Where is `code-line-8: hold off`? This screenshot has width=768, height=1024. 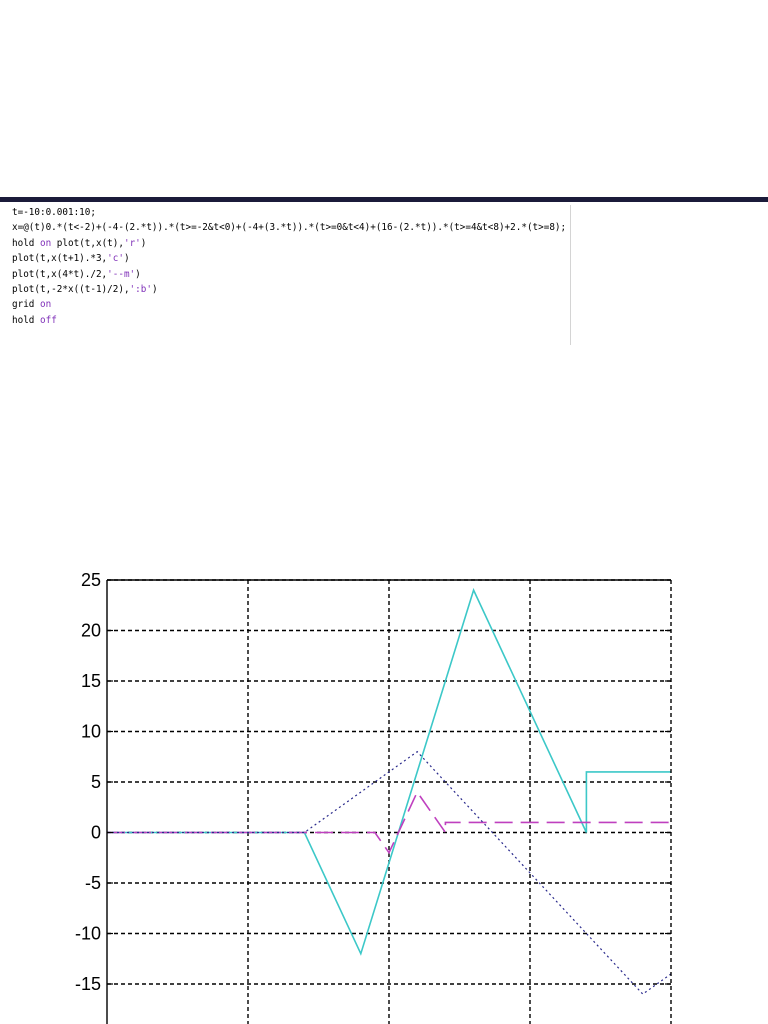 code-line-8: hold off is located at coordinates (390, 320).